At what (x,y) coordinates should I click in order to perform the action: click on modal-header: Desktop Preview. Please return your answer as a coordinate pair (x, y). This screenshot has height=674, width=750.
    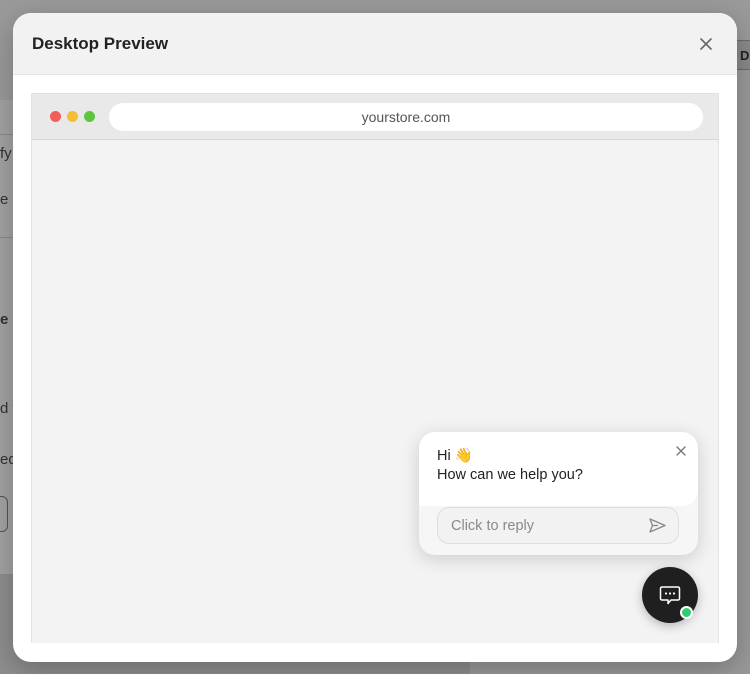
    Looking at the image, I should click on (375, 44).